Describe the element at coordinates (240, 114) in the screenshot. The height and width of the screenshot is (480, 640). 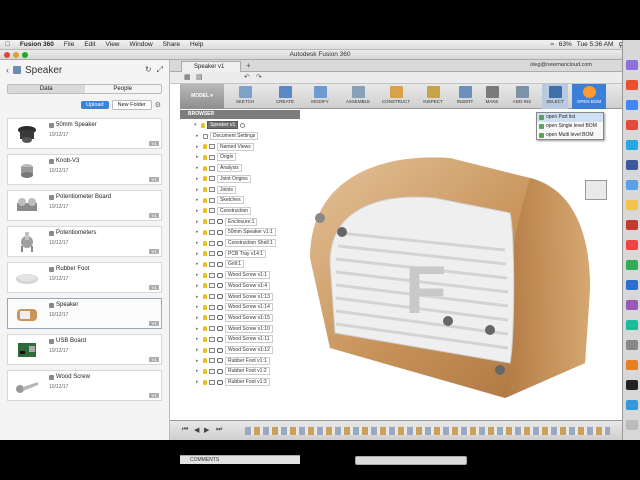
I see `browser-header: BROWSER` at that location.